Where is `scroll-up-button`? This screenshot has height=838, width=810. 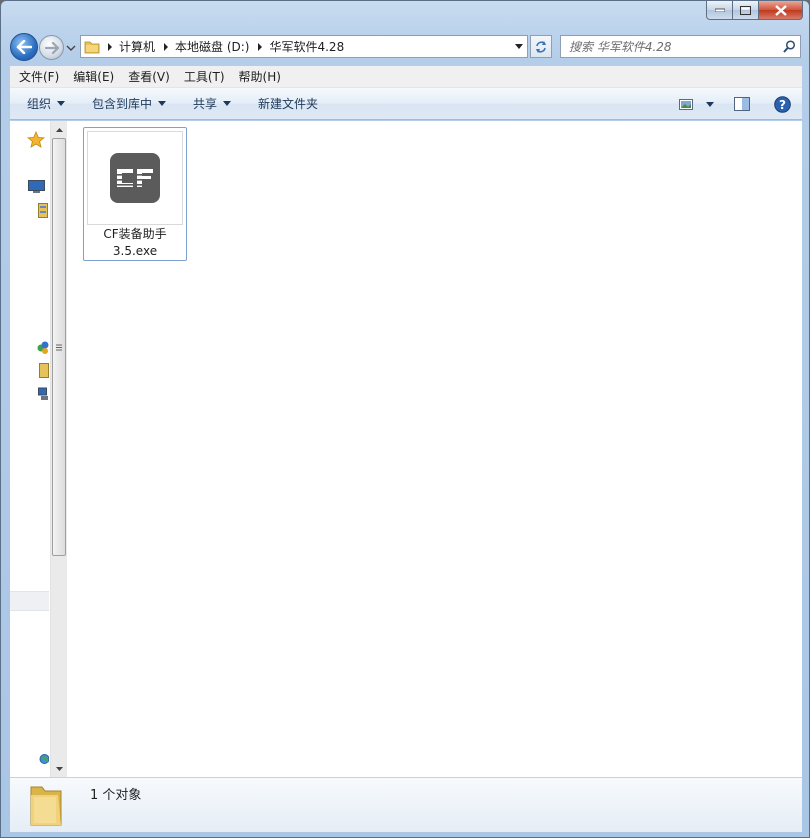 scroll-up-button is located at coordinates (59, 129).